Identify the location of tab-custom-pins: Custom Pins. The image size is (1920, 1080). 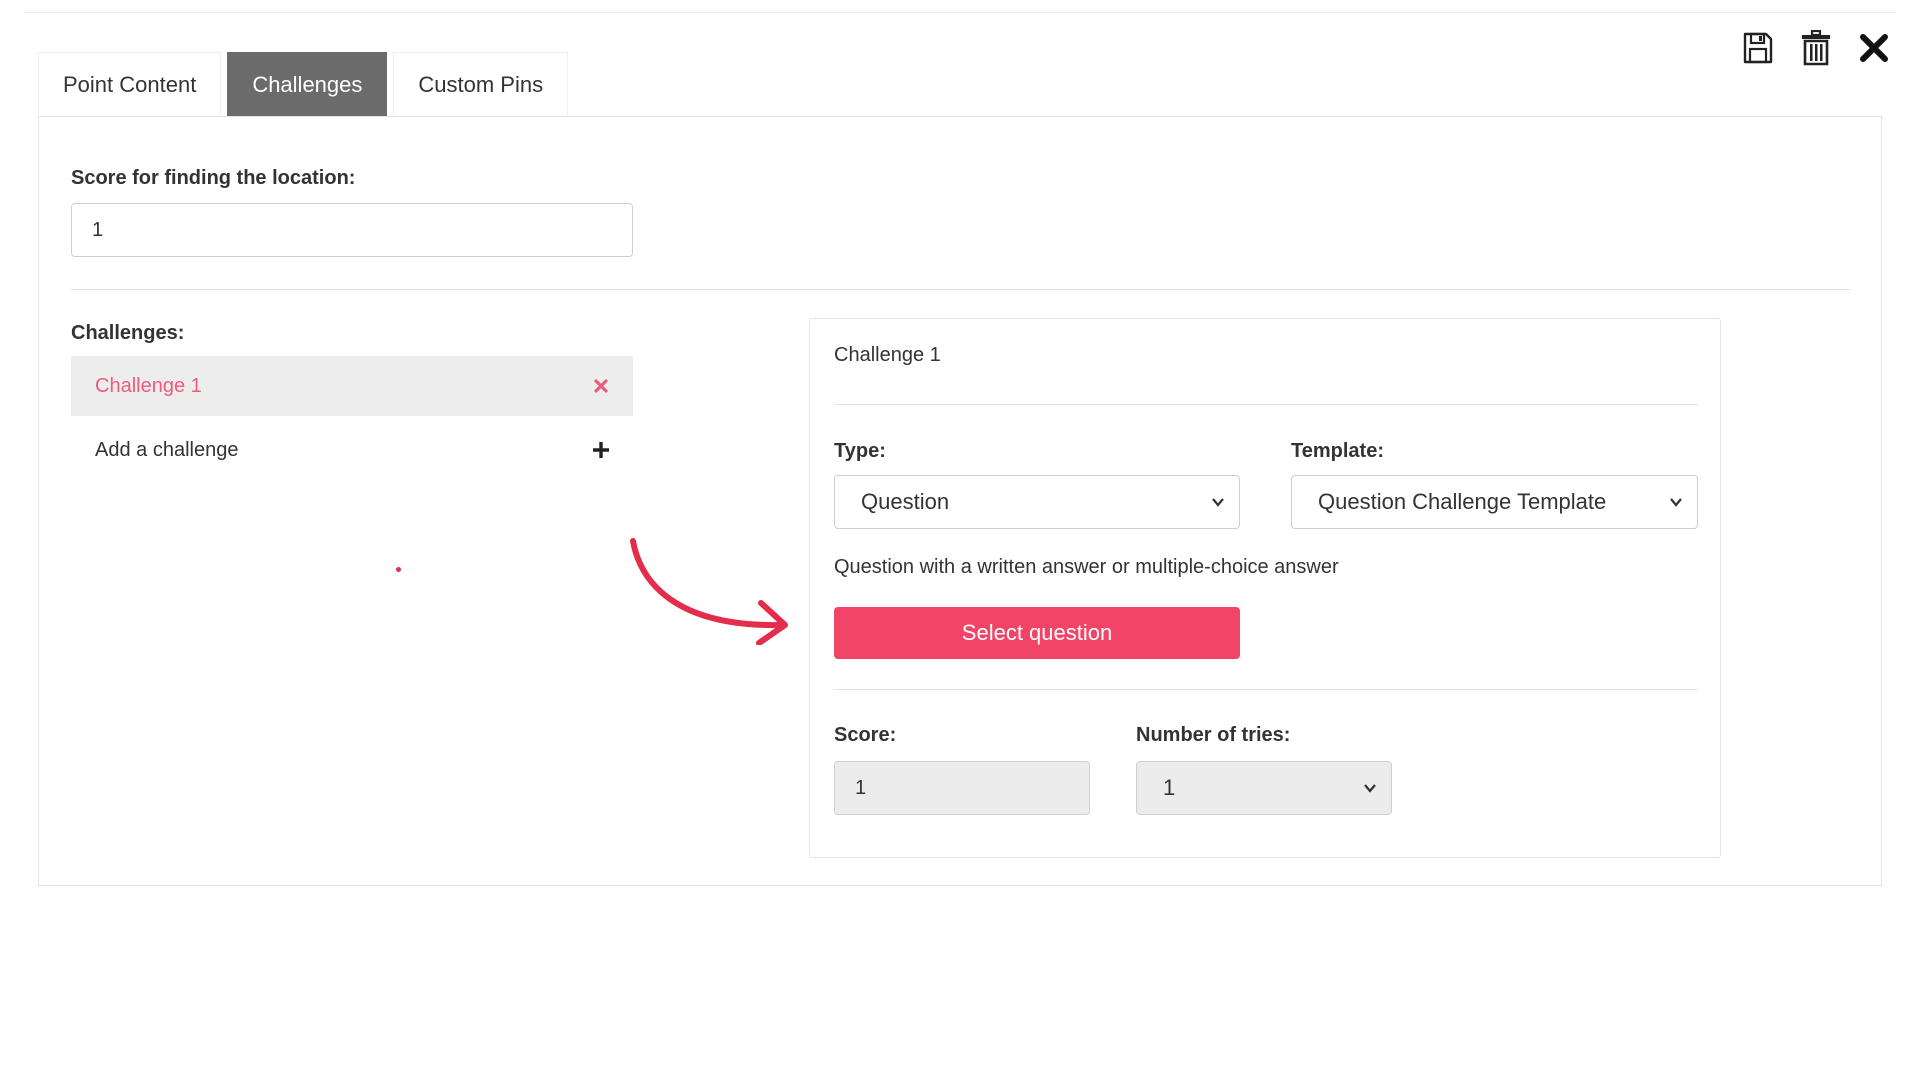
(481, 84).